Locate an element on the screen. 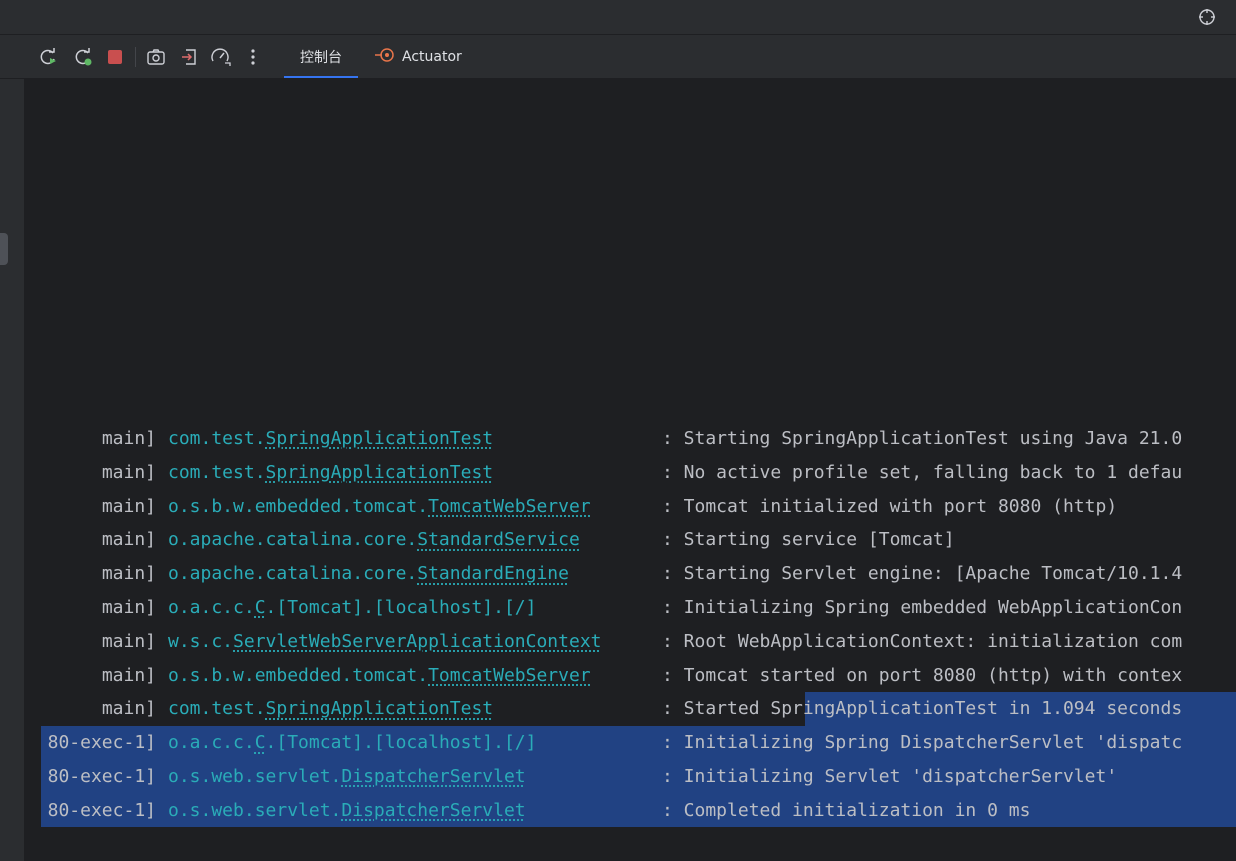  log-logger: o.apache.catalina.core.StandardEngine is located at coordinates (368, 574).